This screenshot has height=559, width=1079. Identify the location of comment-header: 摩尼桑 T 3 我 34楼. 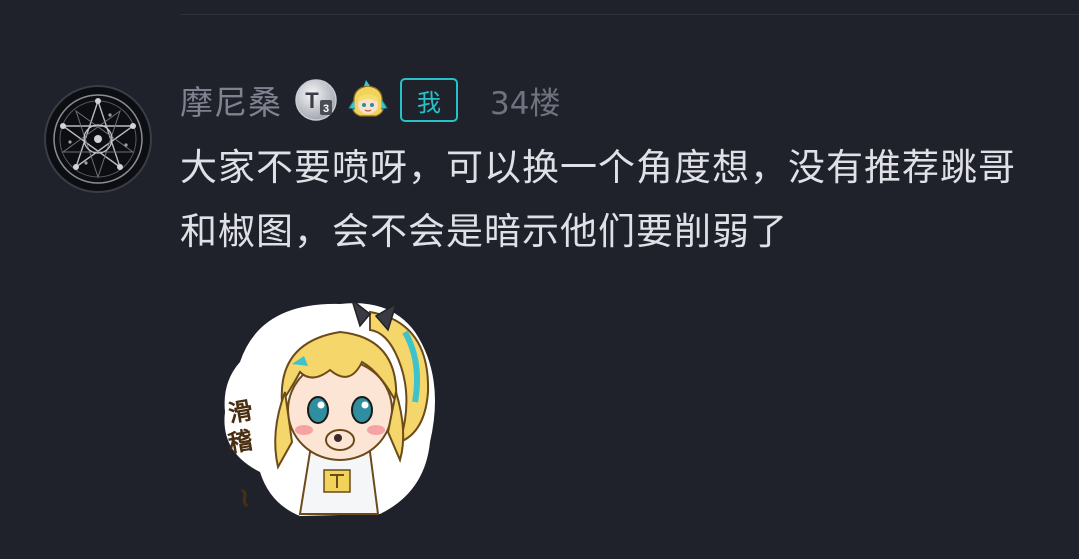
(370, 100).